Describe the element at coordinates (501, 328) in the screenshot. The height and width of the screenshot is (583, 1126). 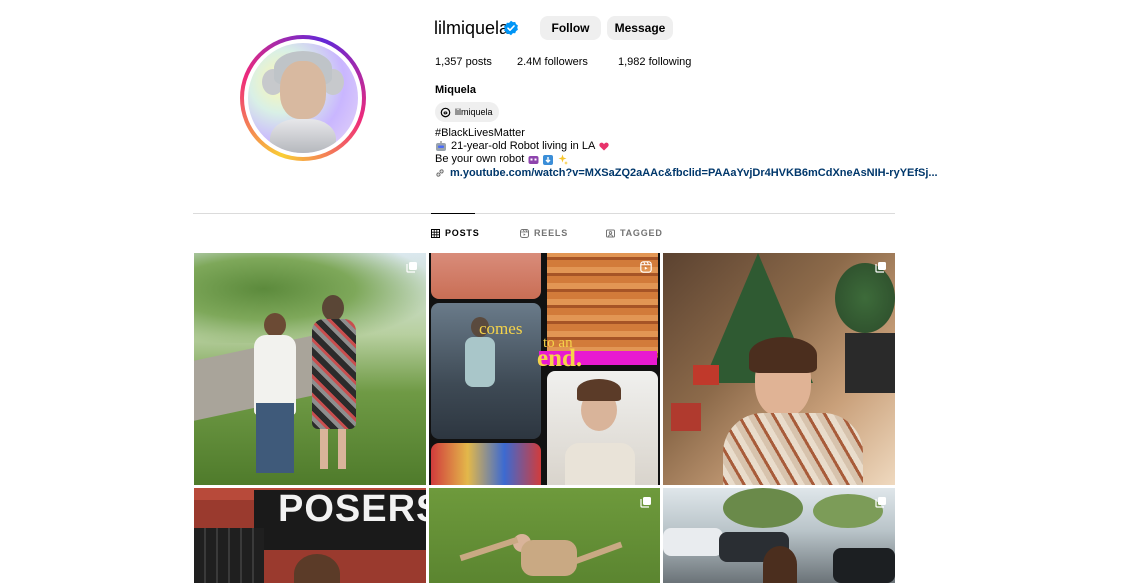
I see `collage-text-comes: comes` at that location.